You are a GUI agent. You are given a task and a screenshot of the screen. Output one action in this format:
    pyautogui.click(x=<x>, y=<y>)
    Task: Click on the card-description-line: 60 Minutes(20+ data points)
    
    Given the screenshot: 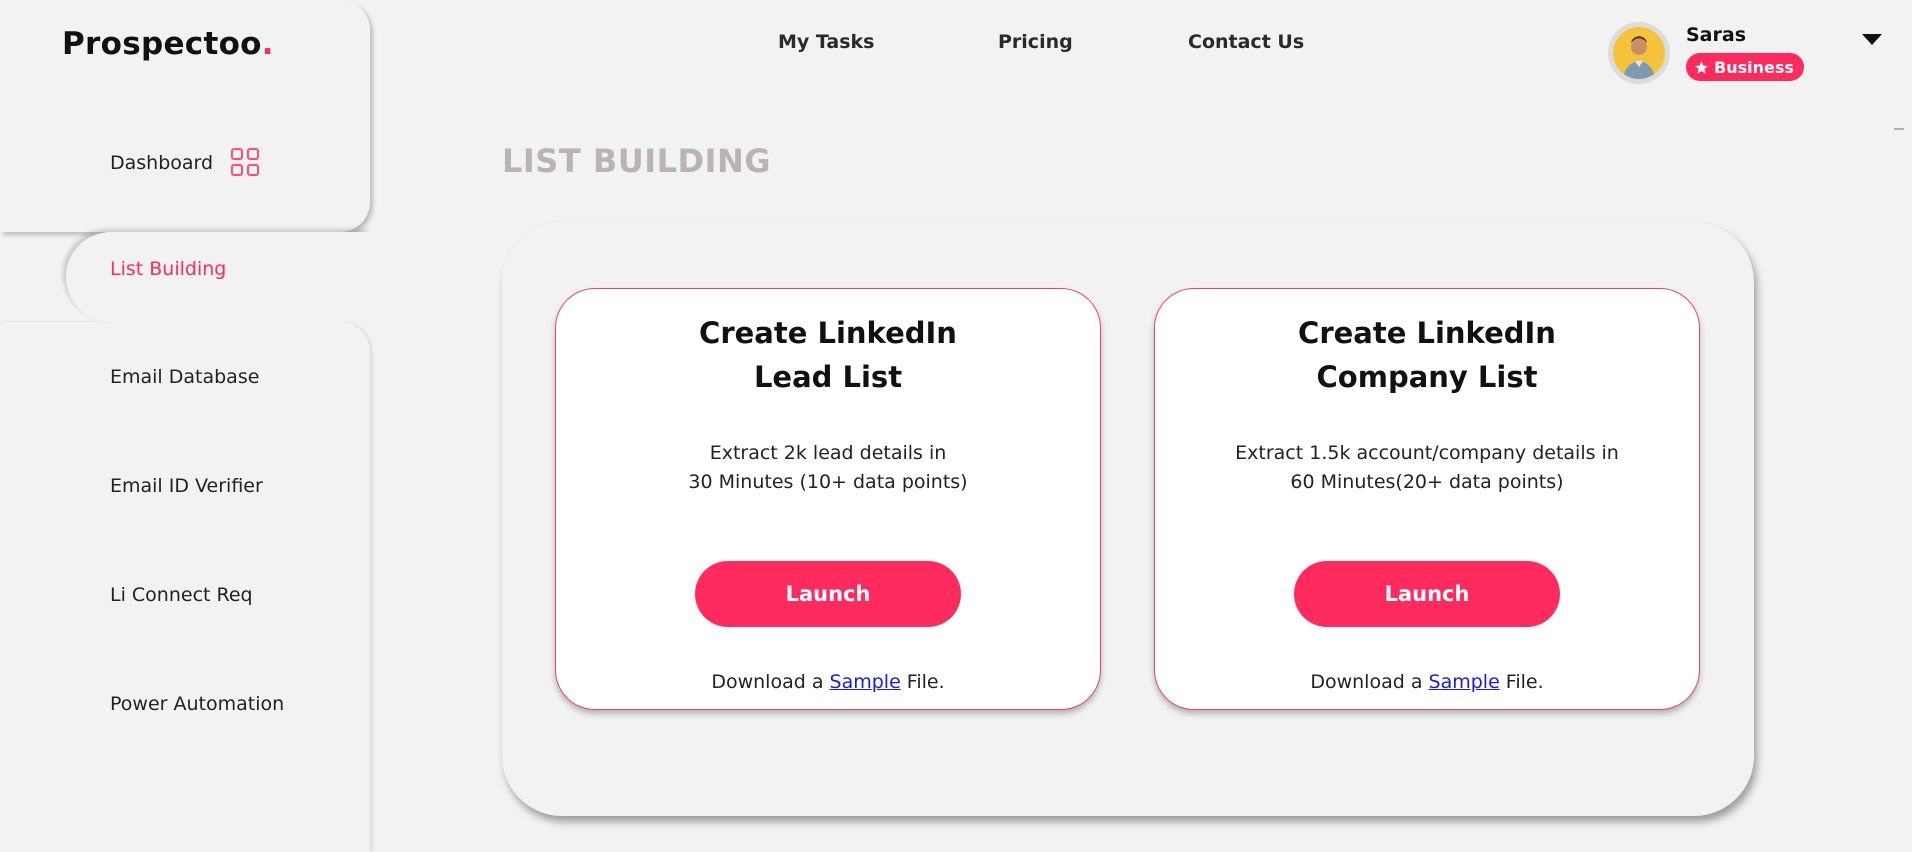 What is the action you would take?
    pyautogui.click(x=1427, y=482)
    